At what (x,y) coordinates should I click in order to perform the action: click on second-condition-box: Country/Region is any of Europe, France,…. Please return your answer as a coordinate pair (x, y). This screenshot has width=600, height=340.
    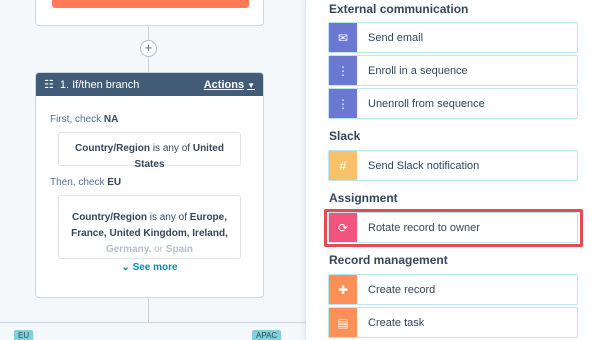
    Looking at the image, I should click on (149, 227).